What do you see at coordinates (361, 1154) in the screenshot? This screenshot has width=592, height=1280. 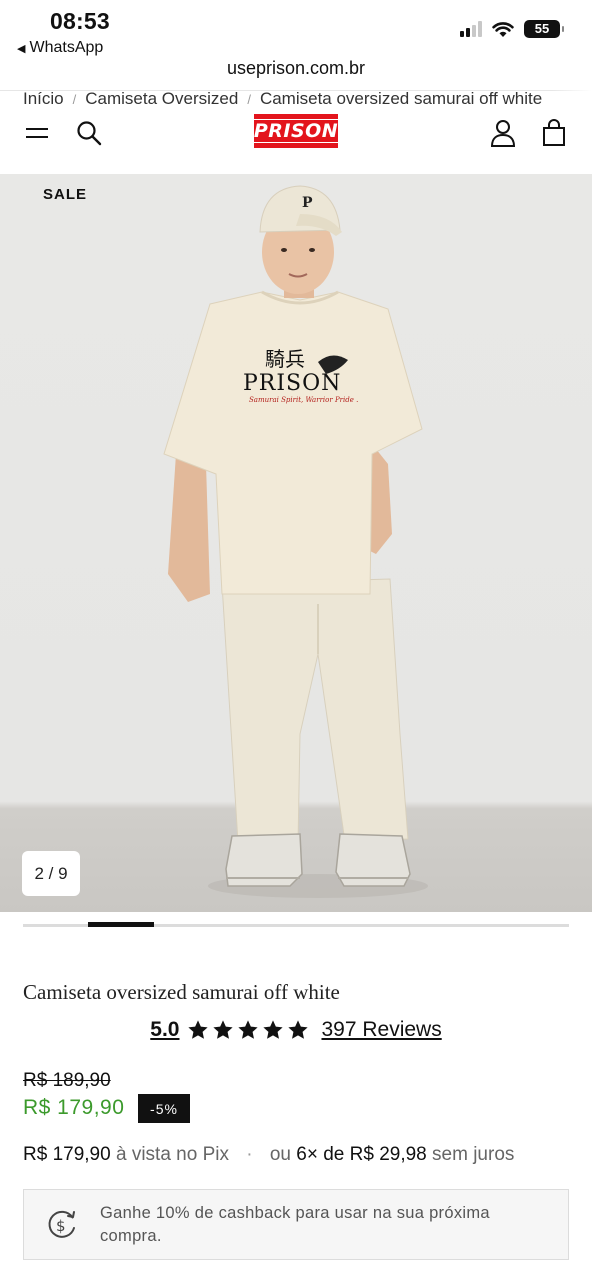 I see `installments-value: 6× de R$ 29,98` at bounding box center [361, 1154].